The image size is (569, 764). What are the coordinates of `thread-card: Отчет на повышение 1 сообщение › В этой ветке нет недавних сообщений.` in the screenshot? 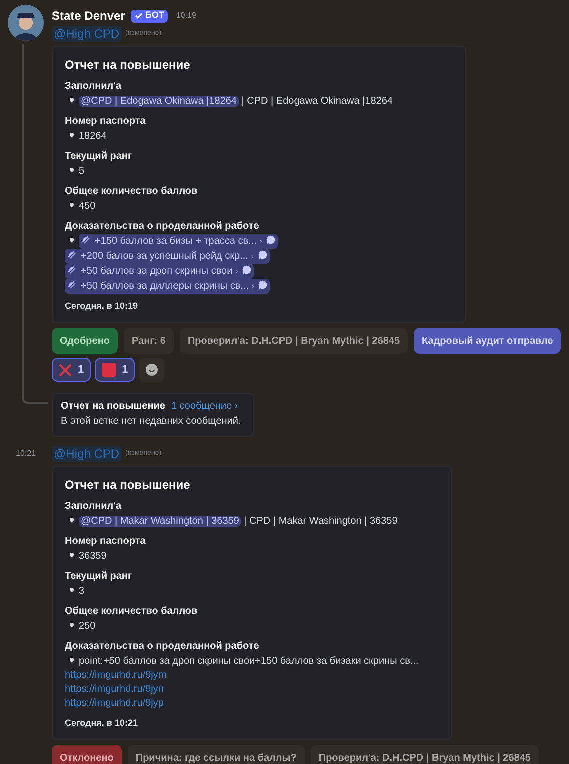 It's located at (153, 415).